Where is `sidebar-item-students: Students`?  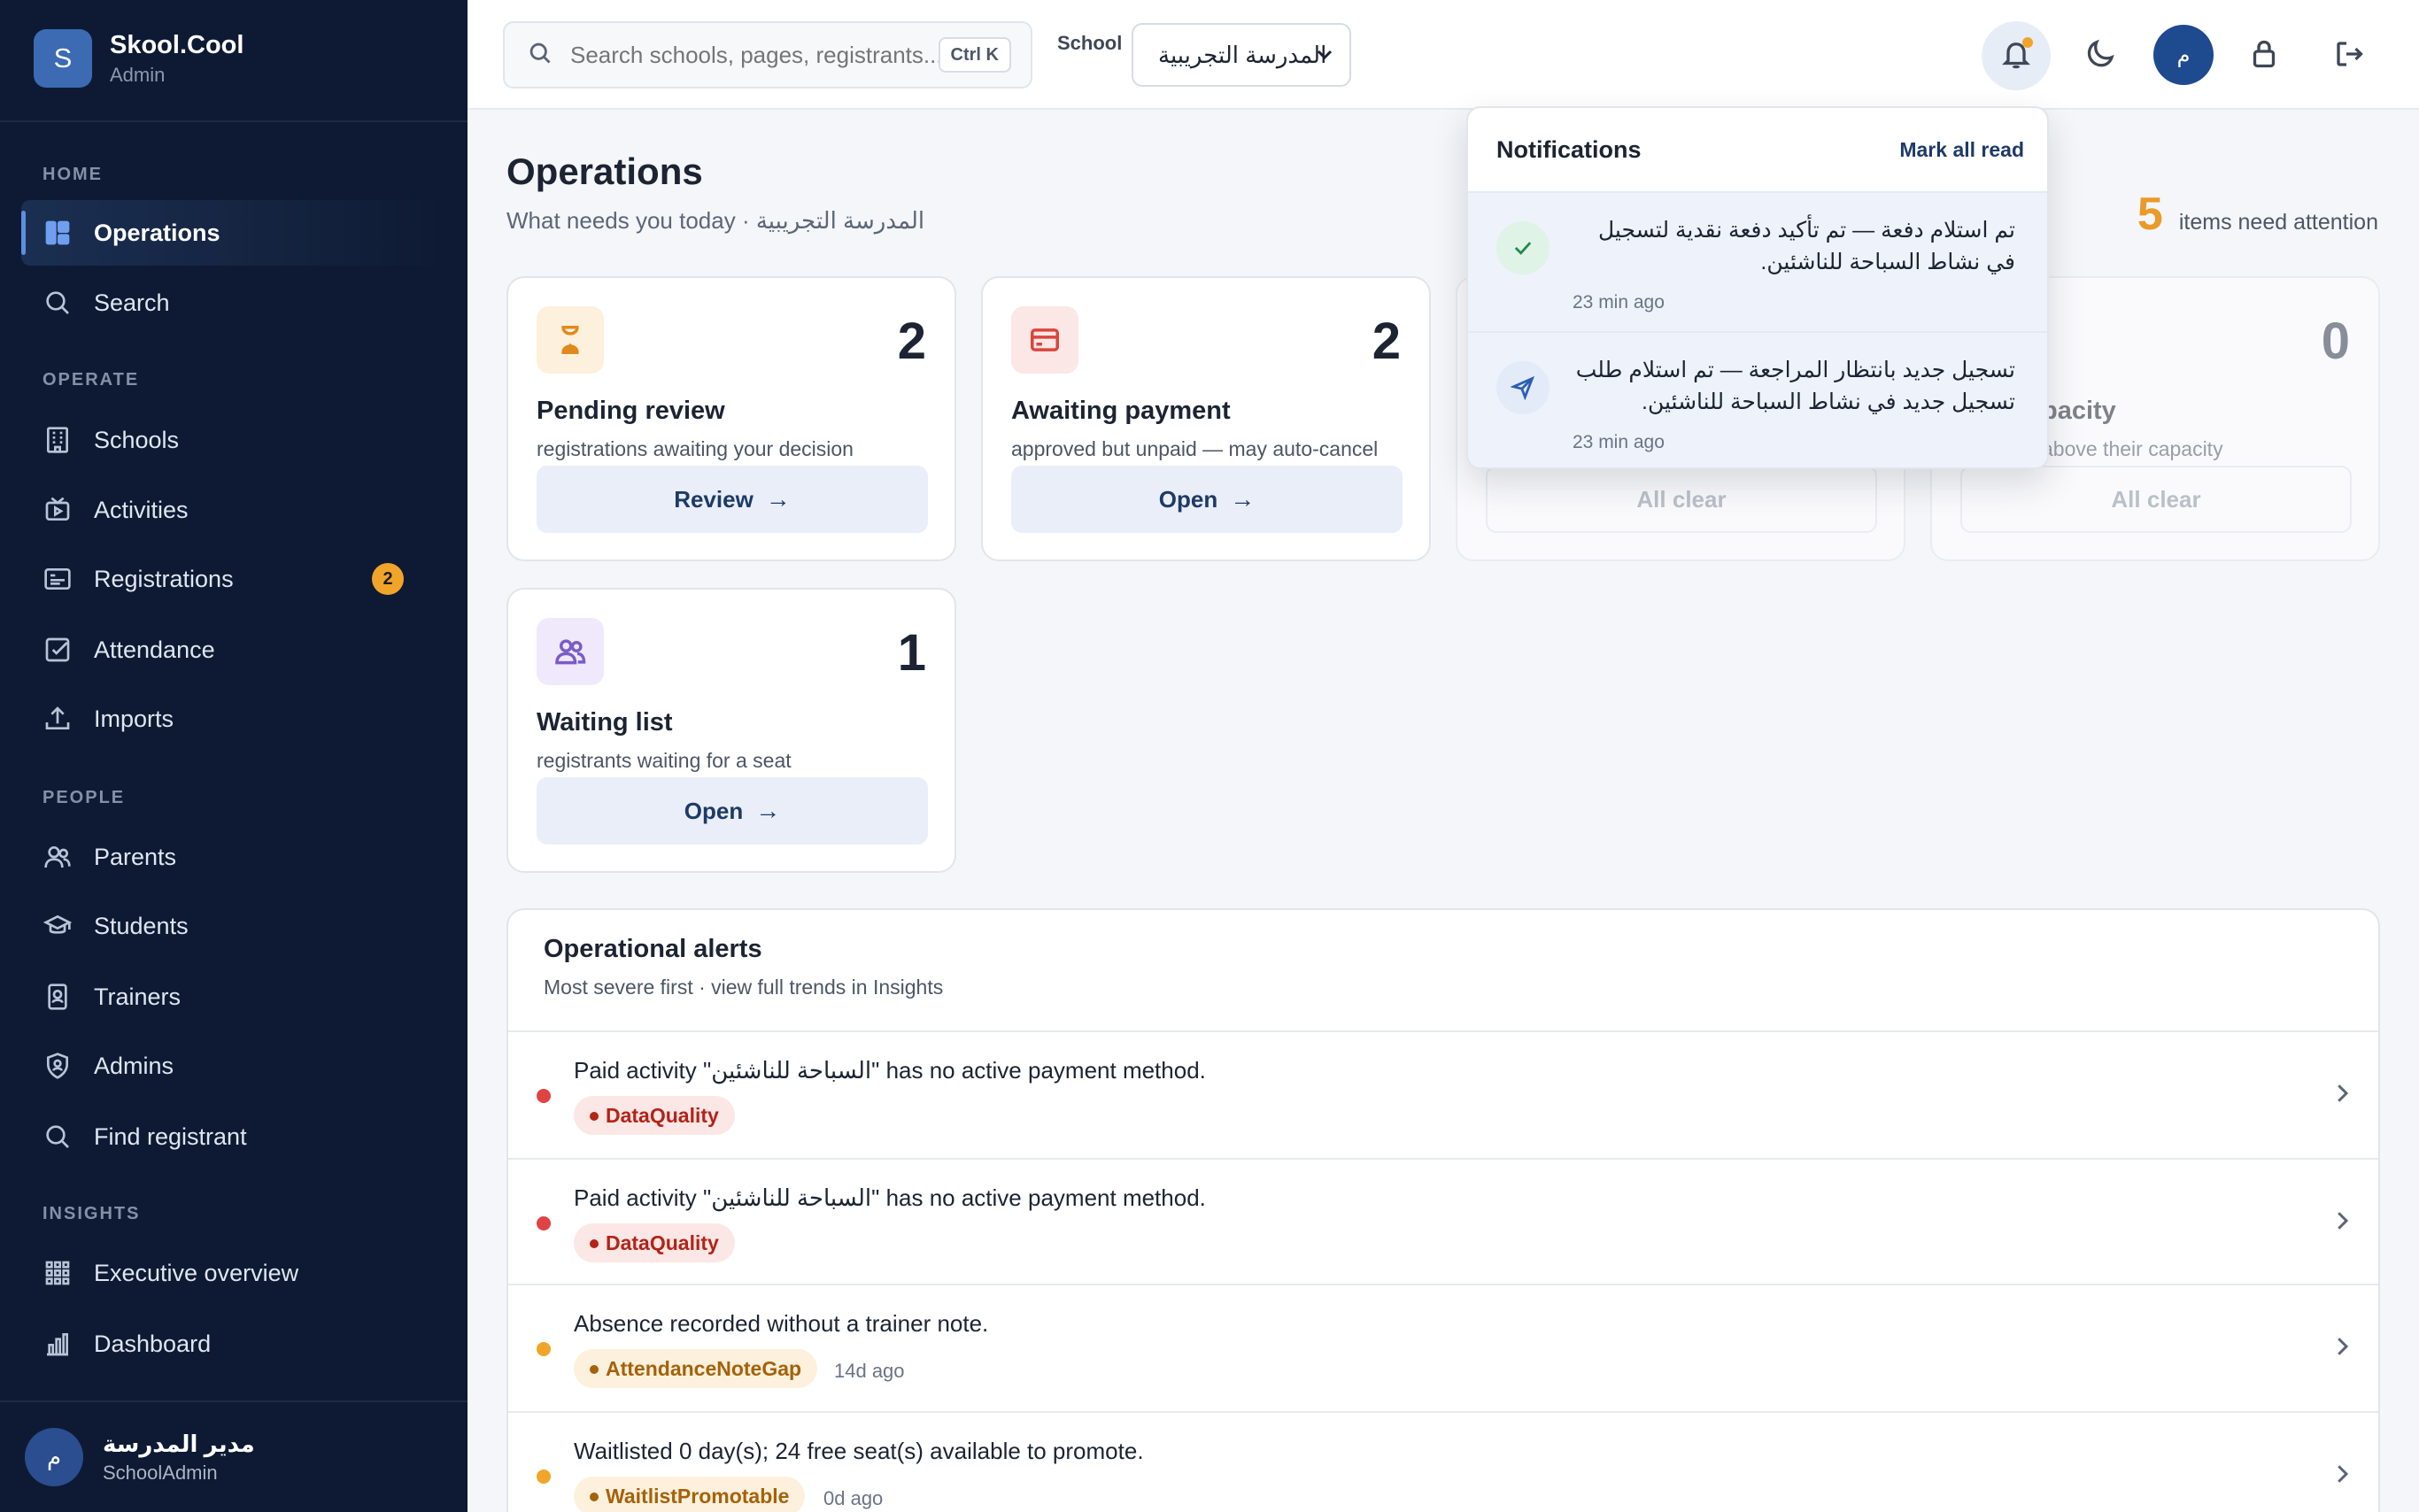 sidebar-item-students: Students is located at coordinates (233, 926).